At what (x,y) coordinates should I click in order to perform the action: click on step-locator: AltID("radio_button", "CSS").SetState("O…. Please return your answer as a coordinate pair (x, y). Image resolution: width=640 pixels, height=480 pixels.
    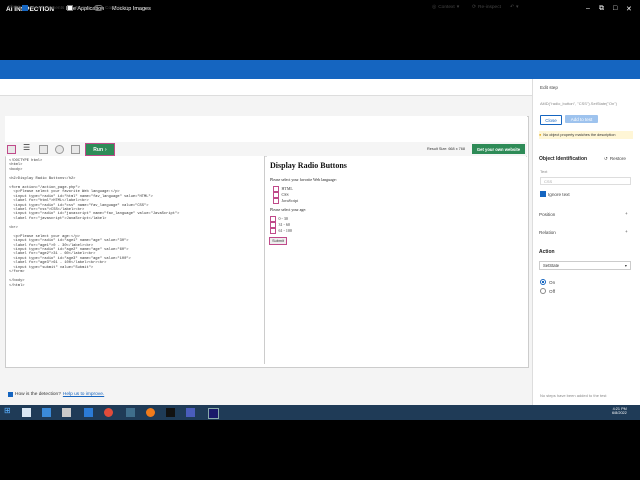
    Looking at the image, I should click on (578, 103).